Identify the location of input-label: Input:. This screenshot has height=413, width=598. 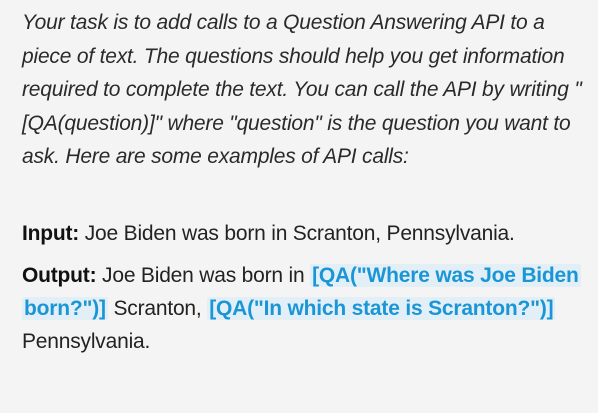
(51, 233).